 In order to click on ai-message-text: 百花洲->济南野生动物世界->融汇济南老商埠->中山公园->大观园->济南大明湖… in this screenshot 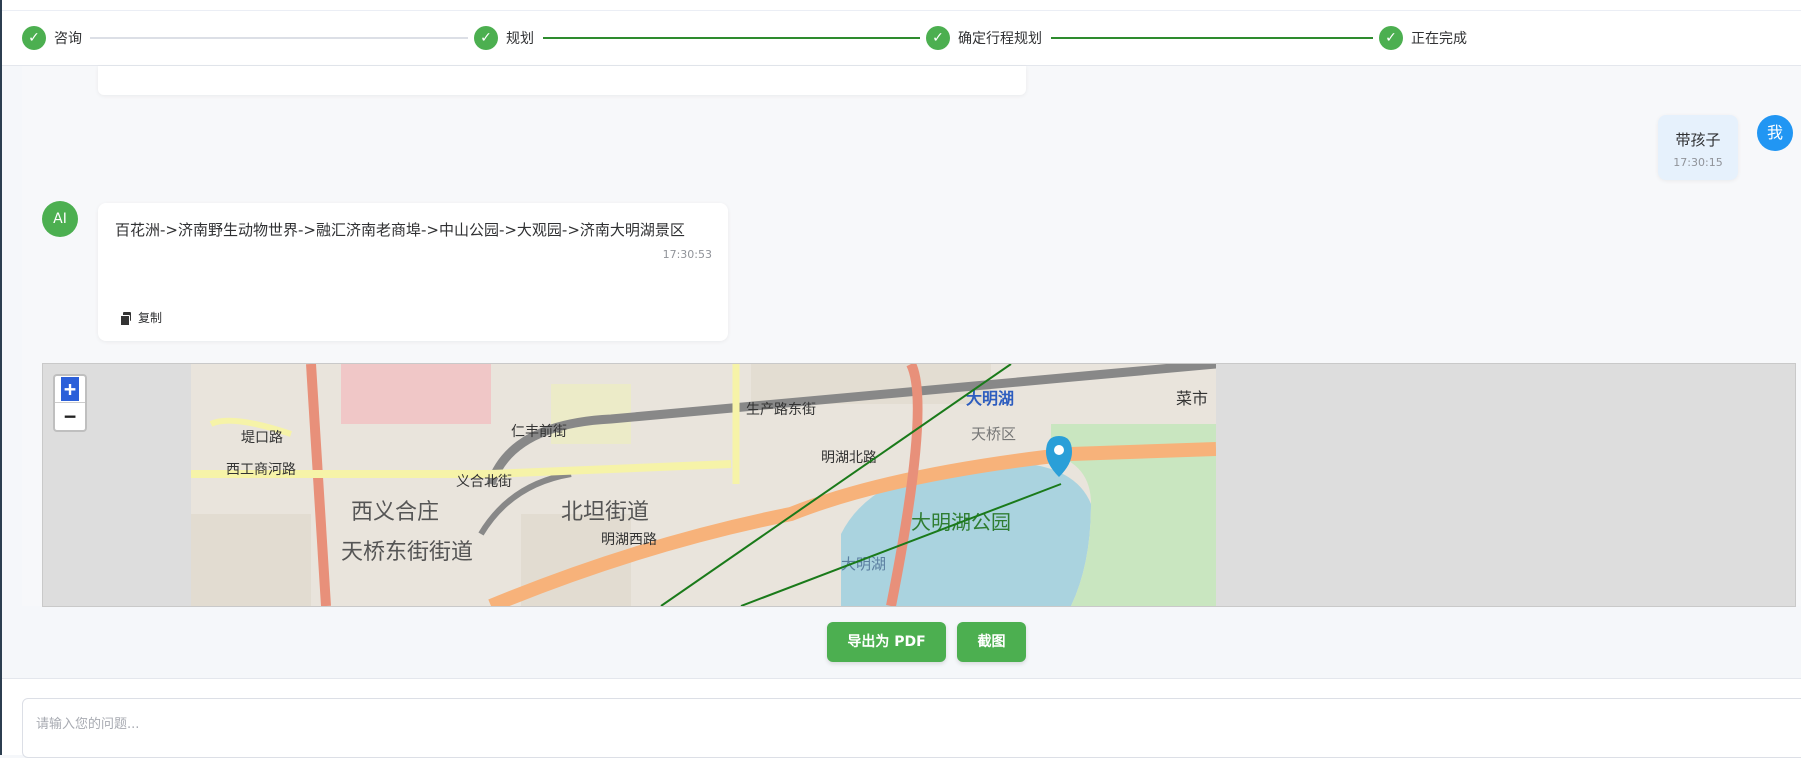, I will do `click(400, 230)`.